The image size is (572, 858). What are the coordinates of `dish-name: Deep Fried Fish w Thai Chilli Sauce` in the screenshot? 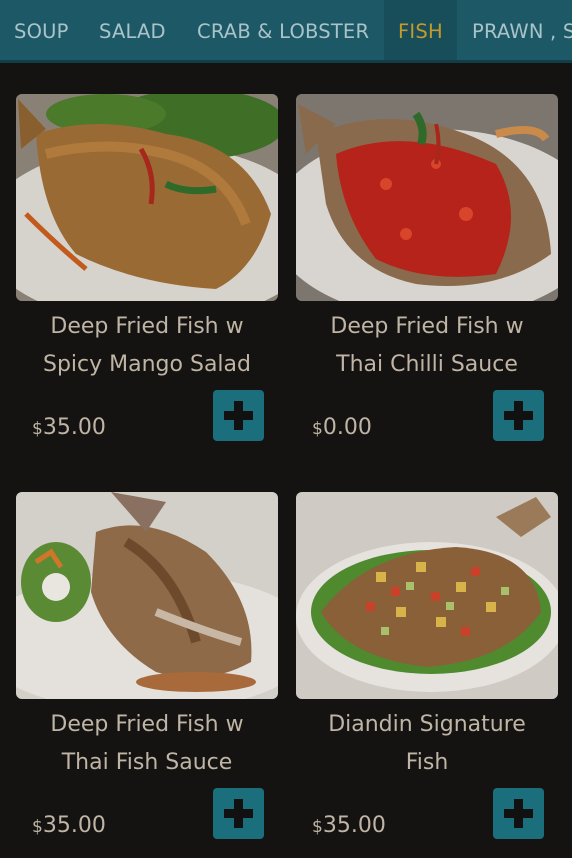 It's located at (427, 346).